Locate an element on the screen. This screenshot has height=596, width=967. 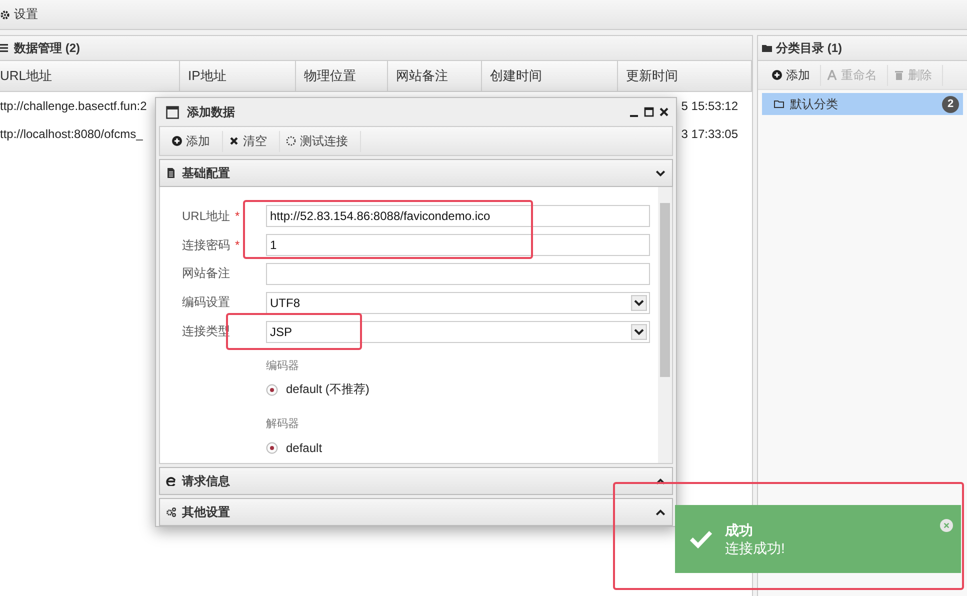
toast-message: 连接成功! is located at coordinates (755, 549).